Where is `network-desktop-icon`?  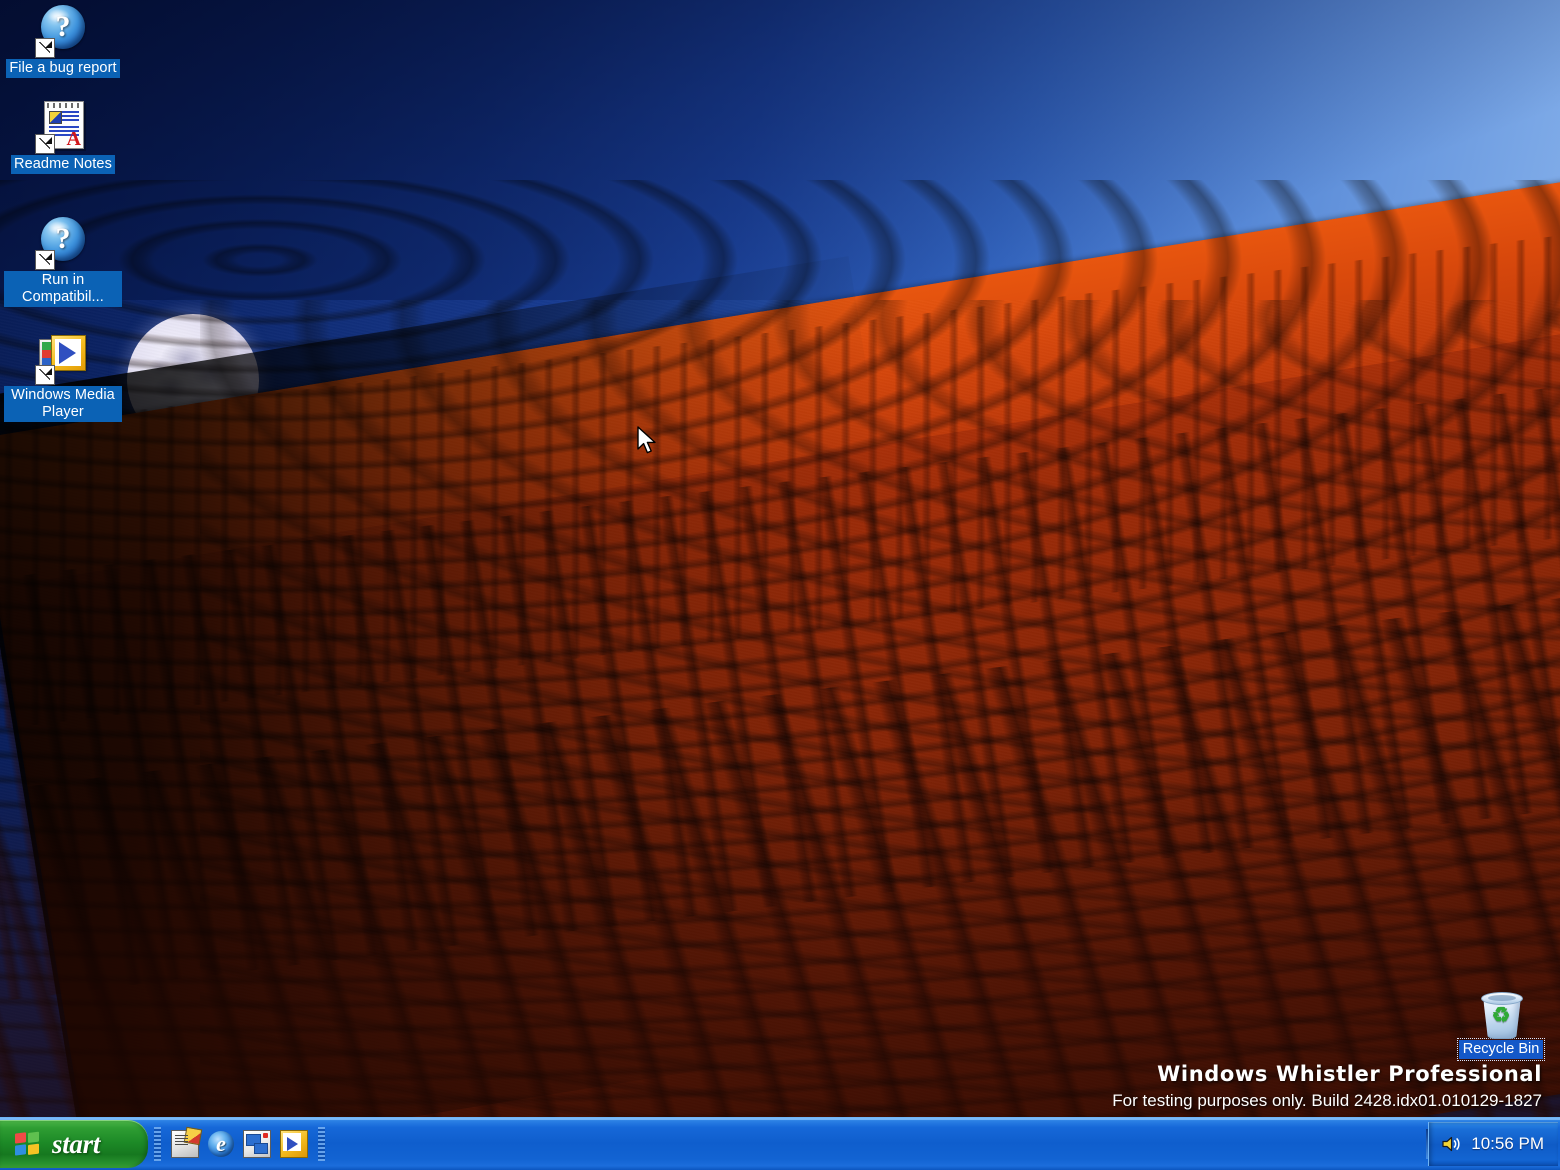
network-desktop-icon is located at coordinates (257, 1144).